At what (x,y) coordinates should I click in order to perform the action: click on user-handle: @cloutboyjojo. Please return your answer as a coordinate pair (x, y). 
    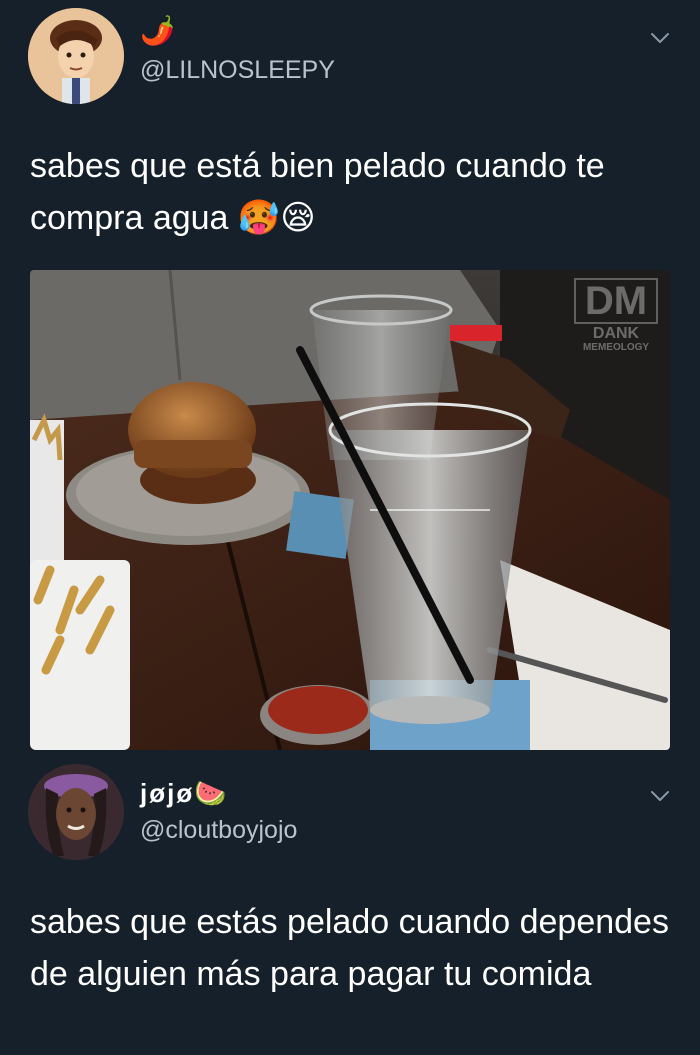
    Looking at the image, I should click on (218, 830).